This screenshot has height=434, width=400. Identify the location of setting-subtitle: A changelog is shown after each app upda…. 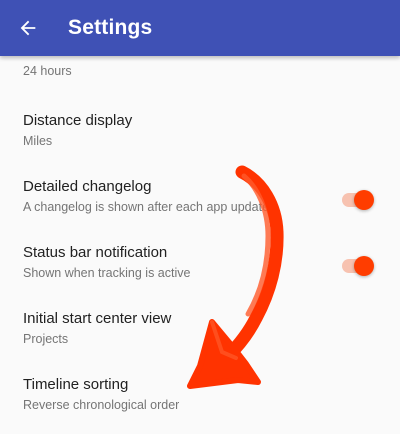
(145, 207).